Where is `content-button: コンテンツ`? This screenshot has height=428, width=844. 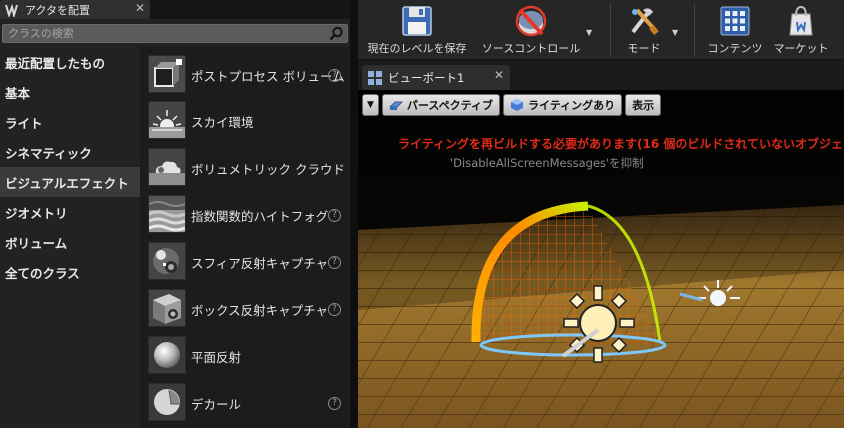 content-button: コンテンツ is located at coordinates (735, 30).